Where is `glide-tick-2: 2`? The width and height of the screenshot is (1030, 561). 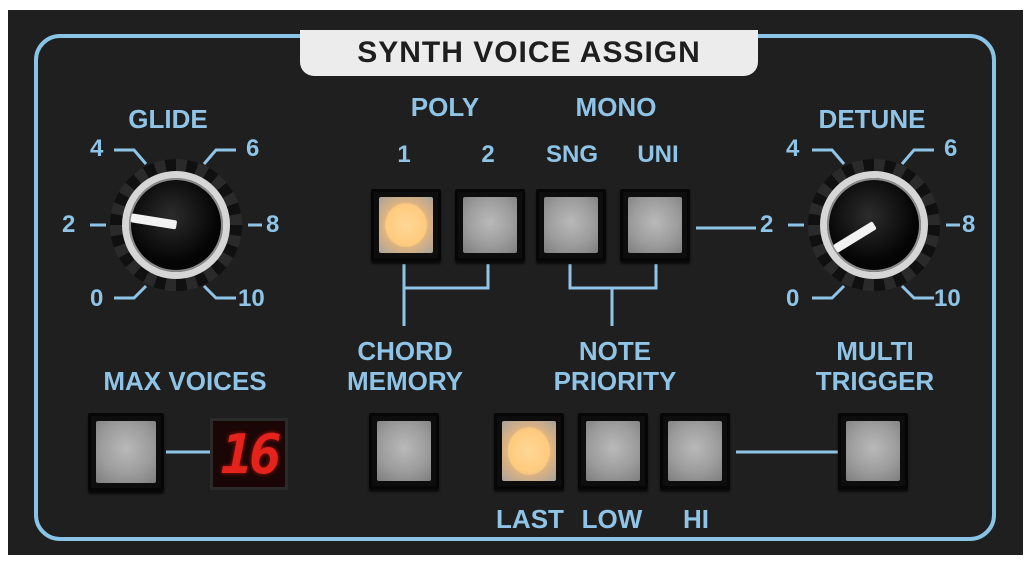 glide-tick-2: 2 is located at coordinates (69, 224).